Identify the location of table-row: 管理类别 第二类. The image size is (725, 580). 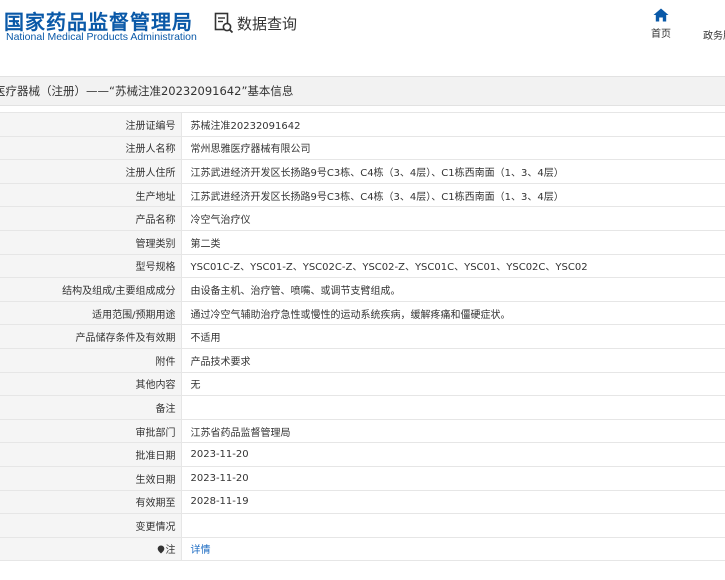
(362, 242).